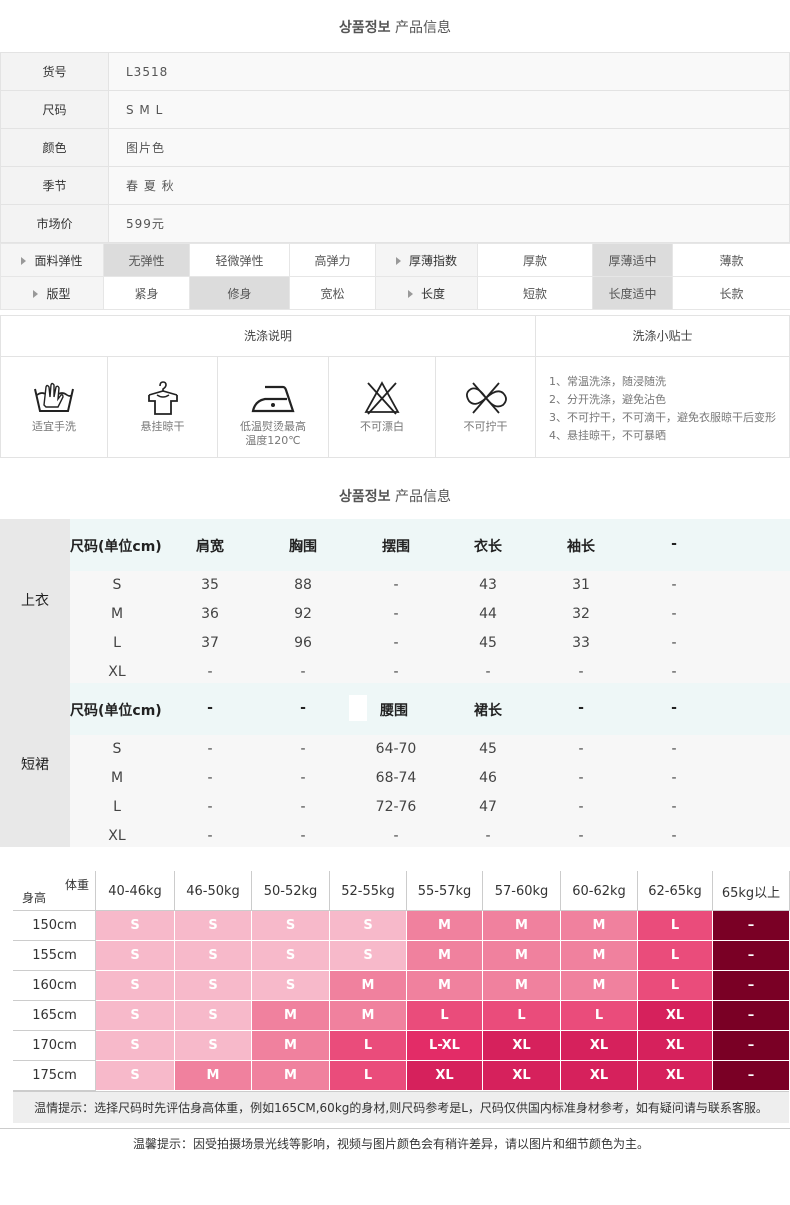  I want to click on size-cell: 92, so click(303, 614).